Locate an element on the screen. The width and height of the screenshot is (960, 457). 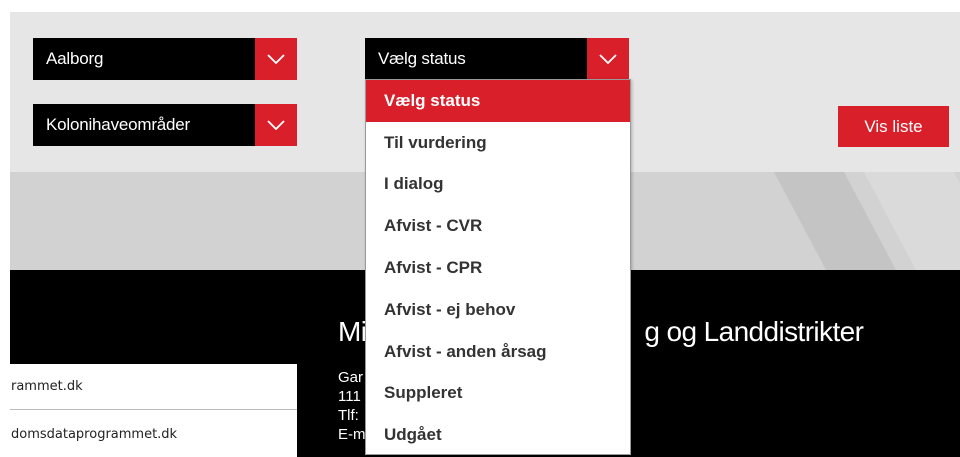
status-option-afvist-cvr: Afvist - CVR is located at coordinates (498, 226).